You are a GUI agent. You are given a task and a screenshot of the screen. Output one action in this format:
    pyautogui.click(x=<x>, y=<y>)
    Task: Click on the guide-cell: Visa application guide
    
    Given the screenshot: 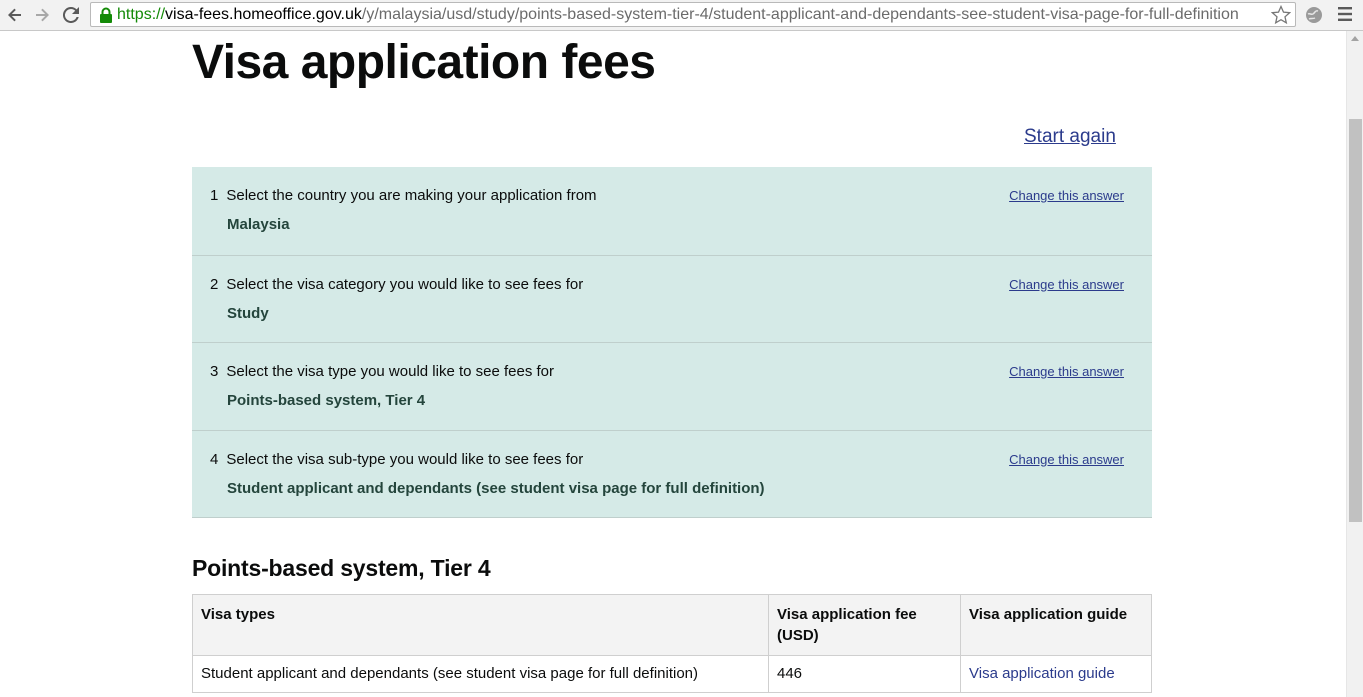 What is the action you would take?
    pyautogui.click(x=1056, y=674)
    